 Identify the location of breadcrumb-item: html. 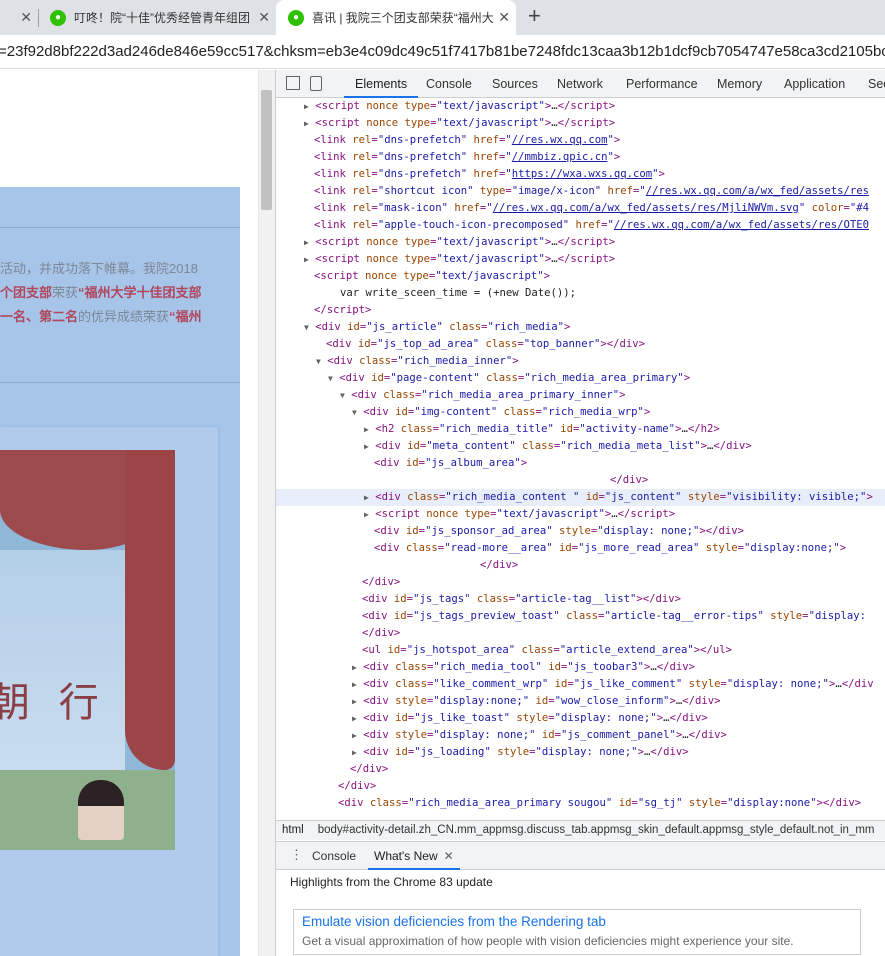
(293, 830).